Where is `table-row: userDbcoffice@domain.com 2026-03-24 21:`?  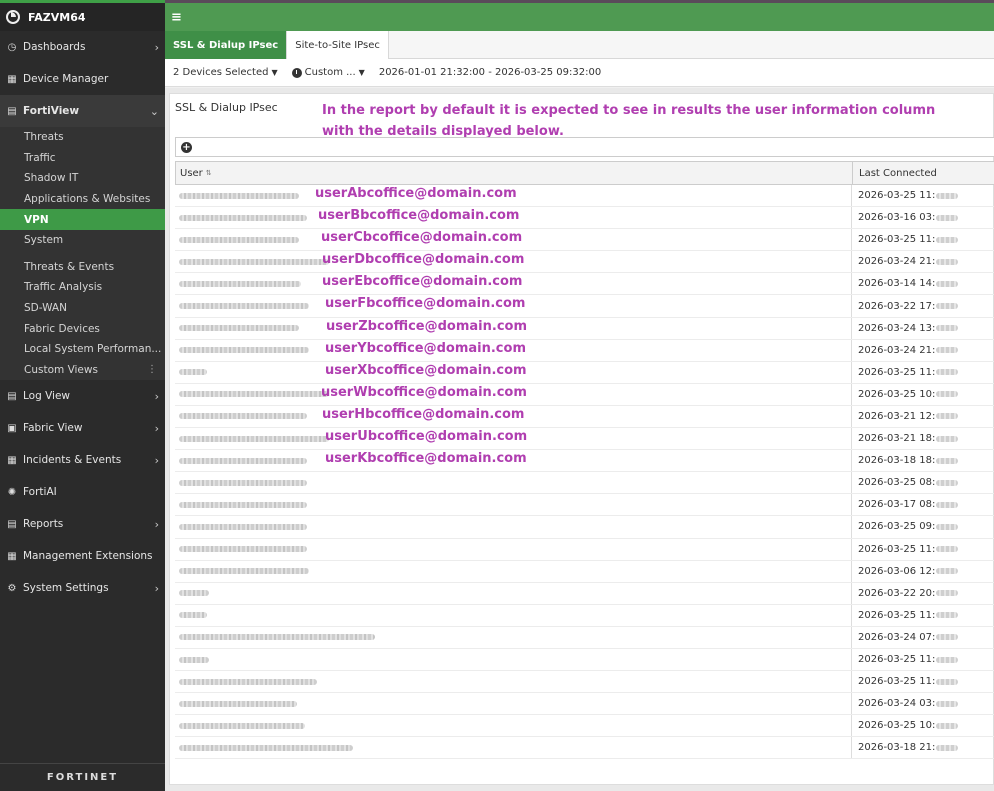
table-row: userDbcoffice@domain.com 2026-03-24 21: is located at coordinates (584, 262).